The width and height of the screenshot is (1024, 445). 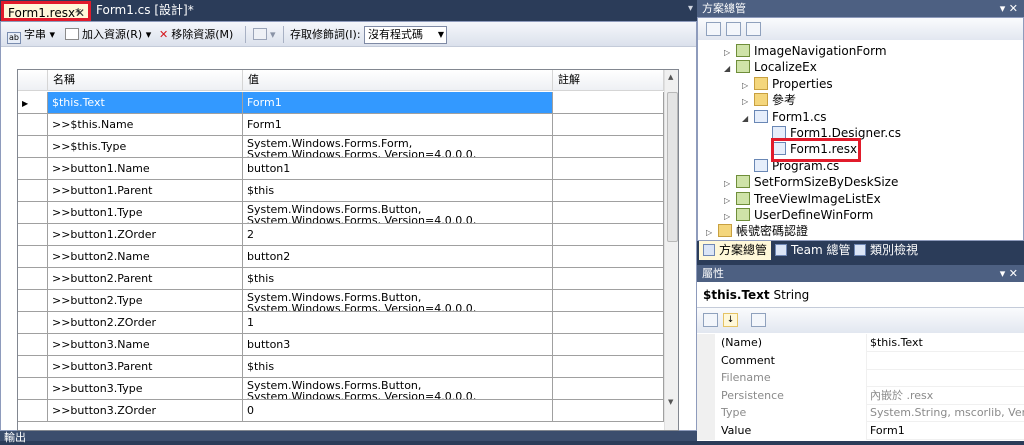 I want to click on name-cell: >>button3.ZOrder, so click(x=145, y=410).